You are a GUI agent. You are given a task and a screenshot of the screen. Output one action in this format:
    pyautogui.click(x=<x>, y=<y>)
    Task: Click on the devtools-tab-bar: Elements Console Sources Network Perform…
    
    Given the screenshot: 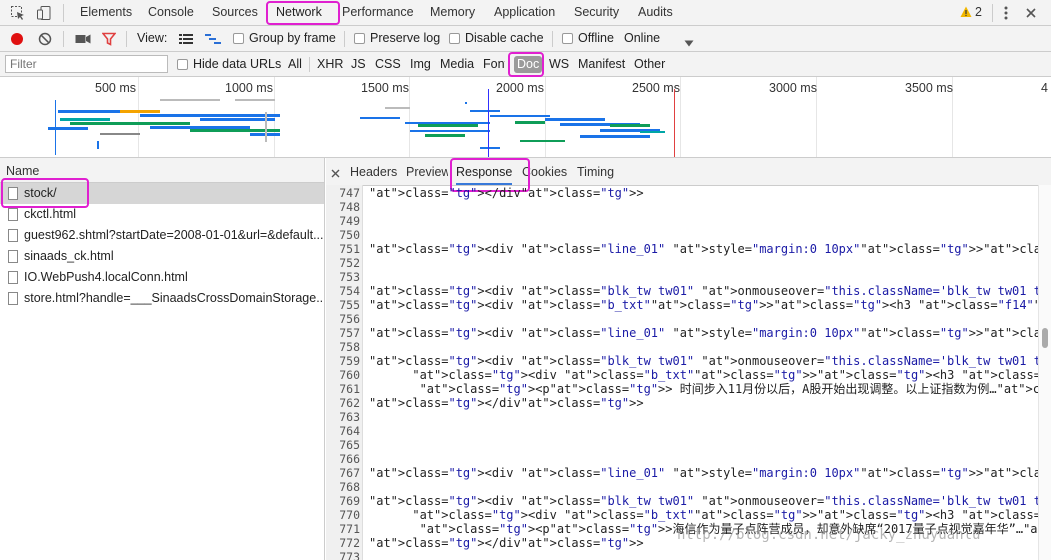 What is the action you would take?
    pyautogui.click(x=525, y=13)
    